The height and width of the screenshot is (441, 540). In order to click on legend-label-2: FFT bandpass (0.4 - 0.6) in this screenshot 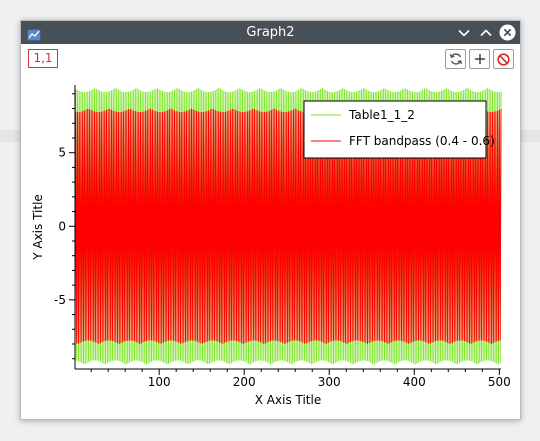, I will do `click(422, 141)`.